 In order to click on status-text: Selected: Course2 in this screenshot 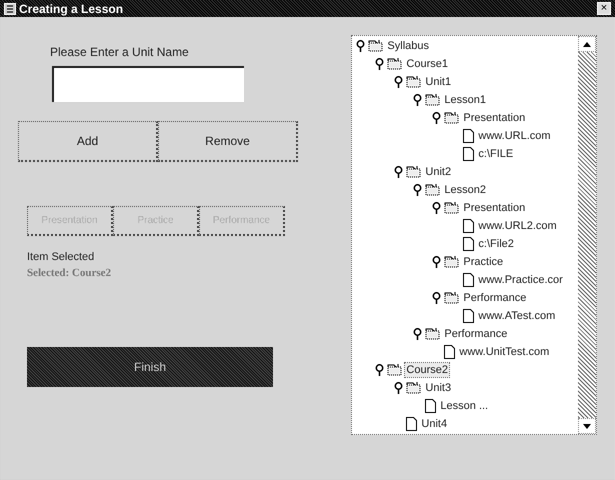, I will do `click(69, 273)`.